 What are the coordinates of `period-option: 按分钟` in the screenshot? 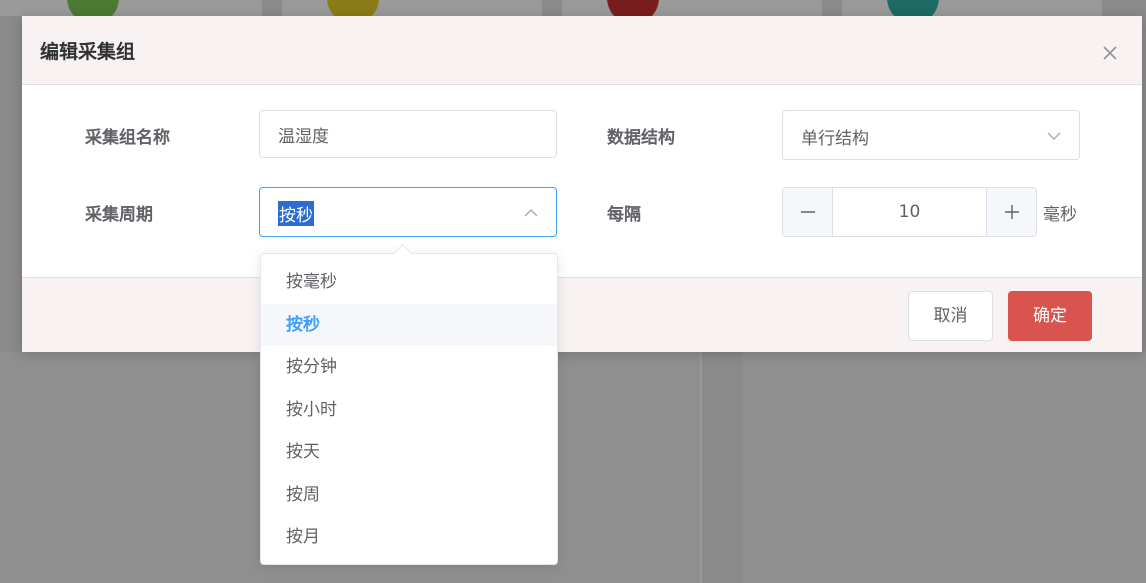 It's located at (409, 367).